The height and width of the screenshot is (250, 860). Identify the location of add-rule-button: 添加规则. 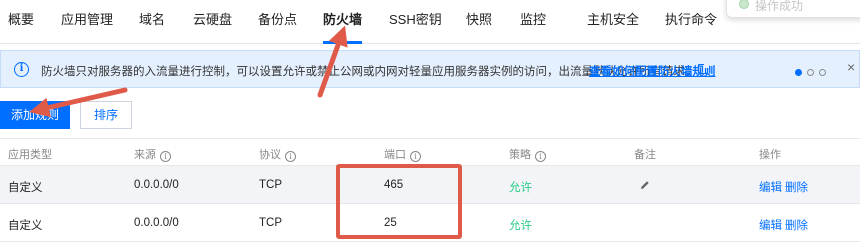
(35, 115).